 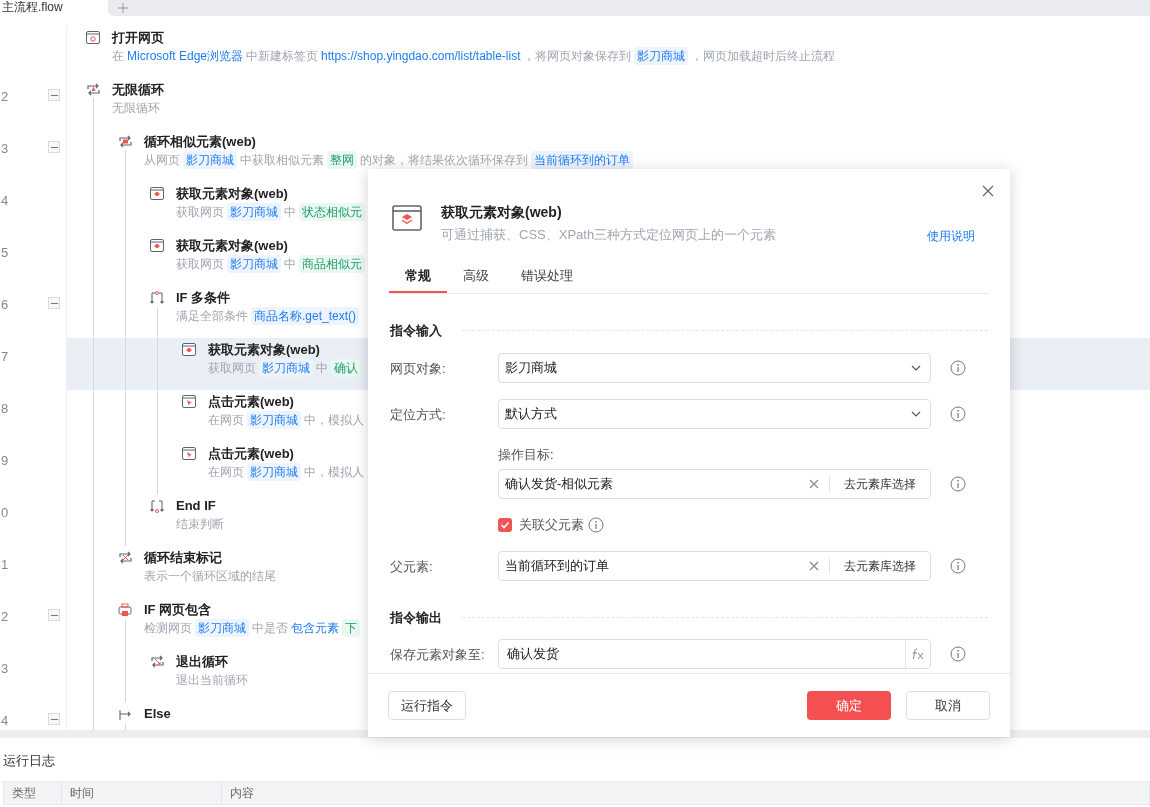 What do you see at coordinates (162, 160) in the screenshot?
I see `description-text: 从网页` at bounding box center [162, 160].